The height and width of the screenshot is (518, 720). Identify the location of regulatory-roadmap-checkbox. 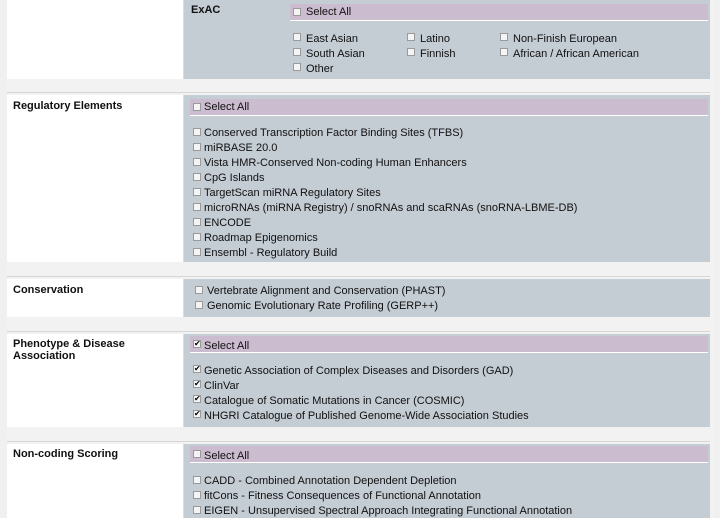
(197, 237).